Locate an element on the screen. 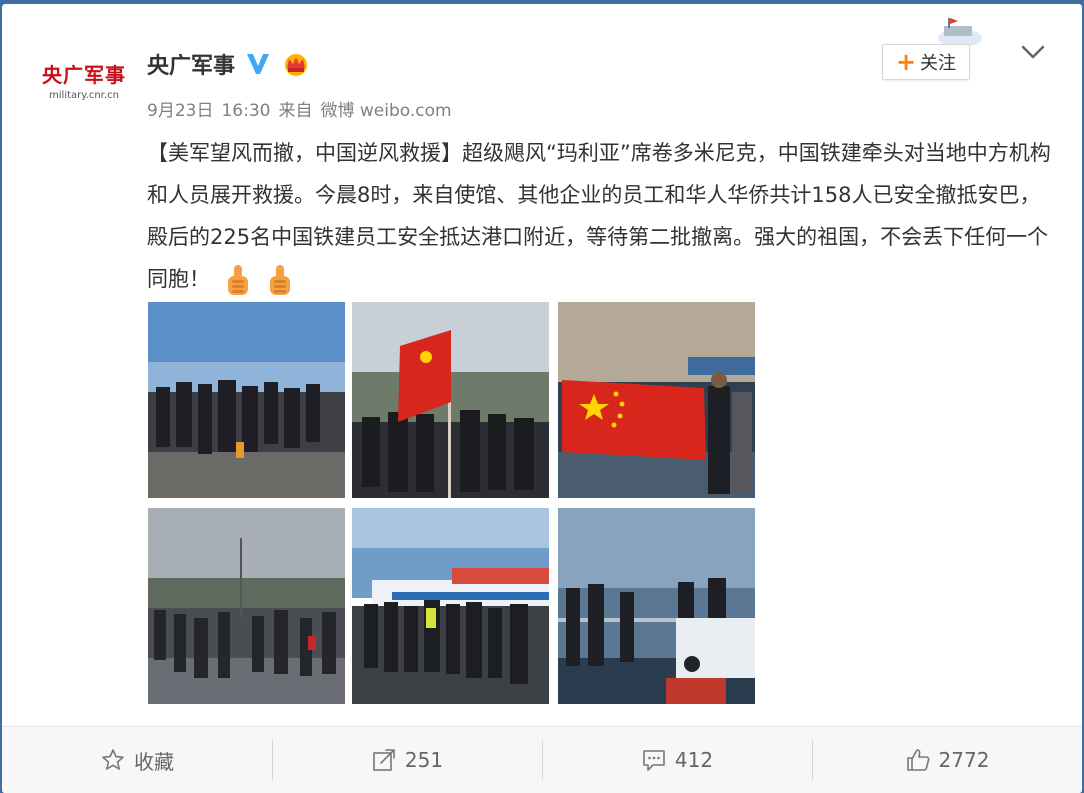 The width and height of the screenshot is (1084, 793). comment-icon is located at coordinates (654, 760).